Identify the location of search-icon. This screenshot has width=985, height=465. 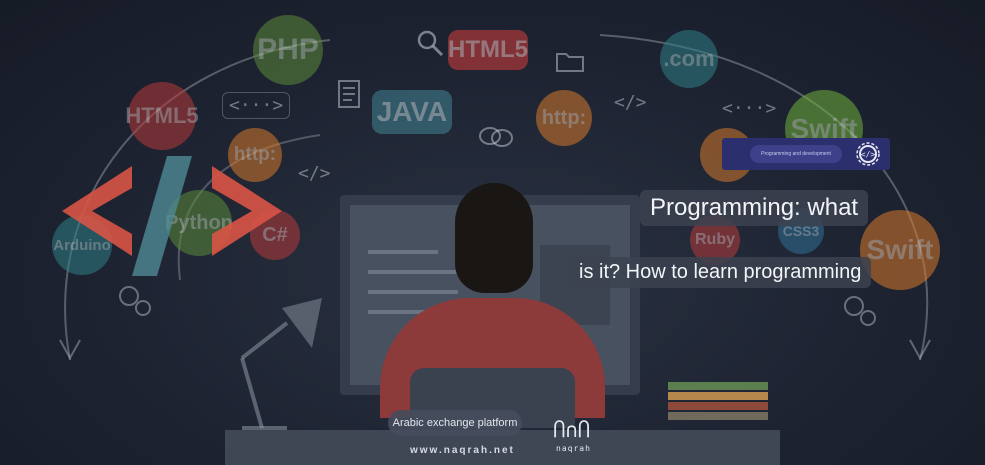
(430, 43).